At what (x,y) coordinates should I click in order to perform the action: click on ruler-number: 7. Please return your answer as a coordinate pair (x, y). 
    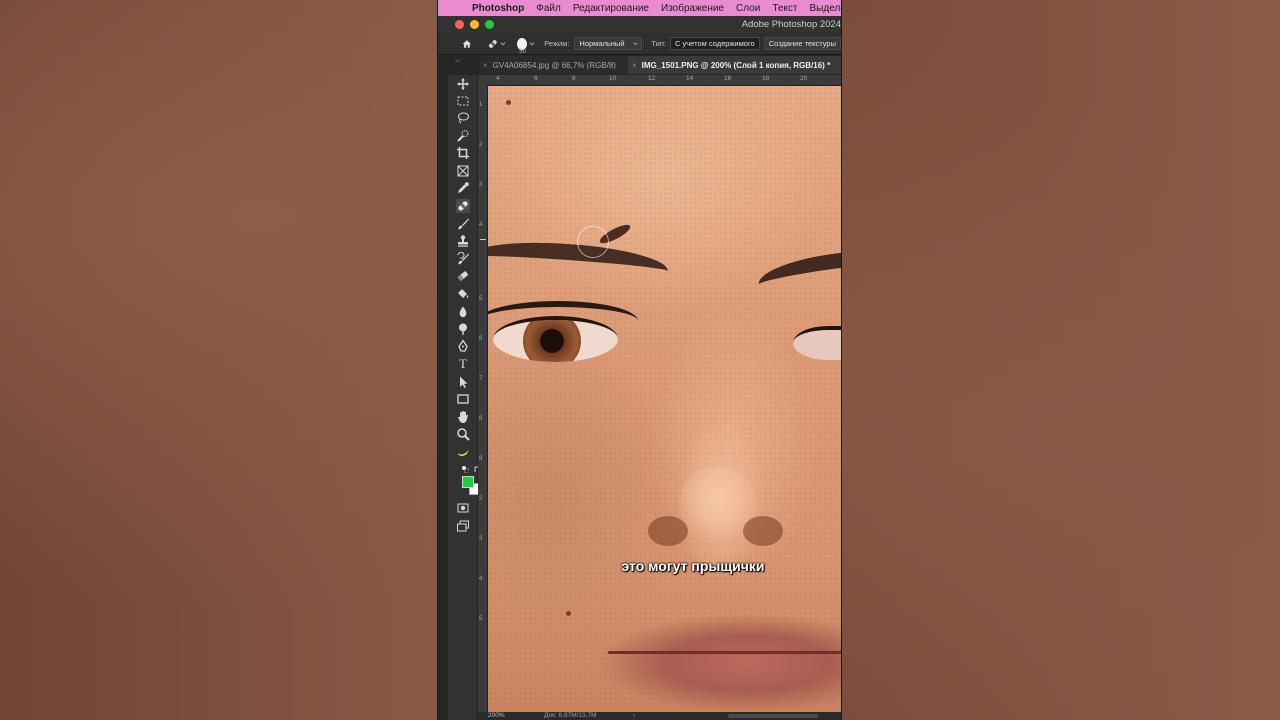
    Looking at the image, I should click on (481, 379).